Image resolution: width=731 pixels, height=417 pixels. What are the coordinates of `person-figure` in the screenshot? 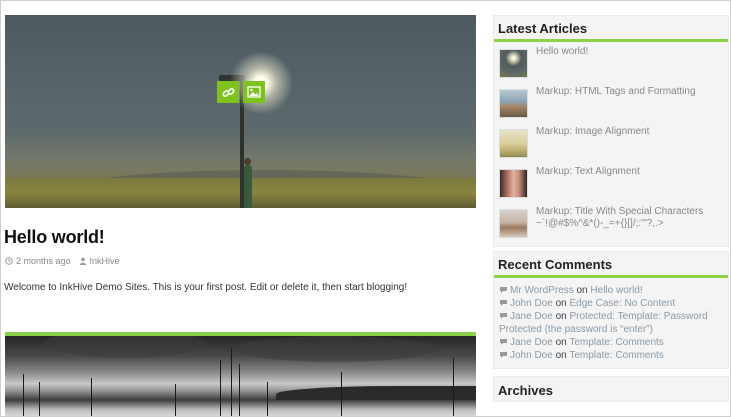 It's located at (248, 183).